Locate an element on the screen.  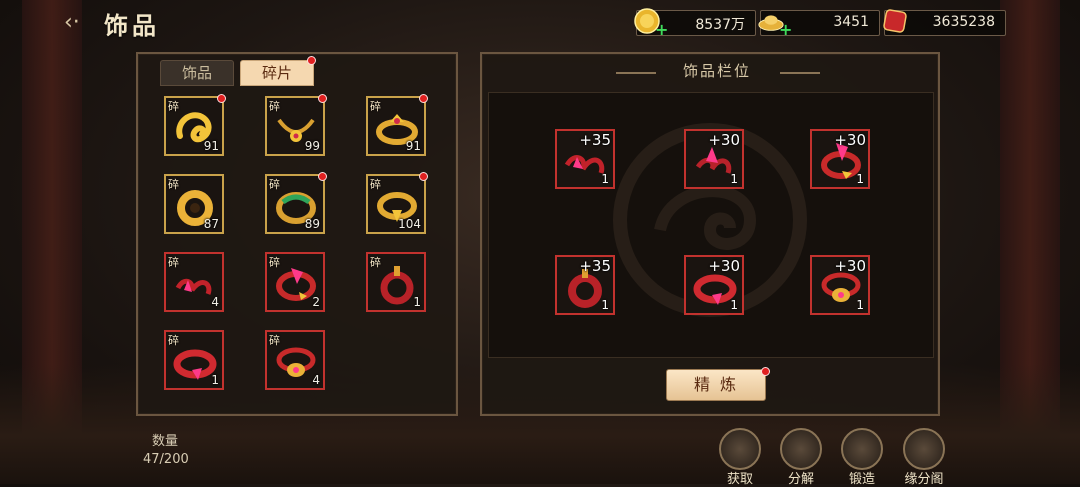
pavilion-icon is located at coordinates (924, 449).